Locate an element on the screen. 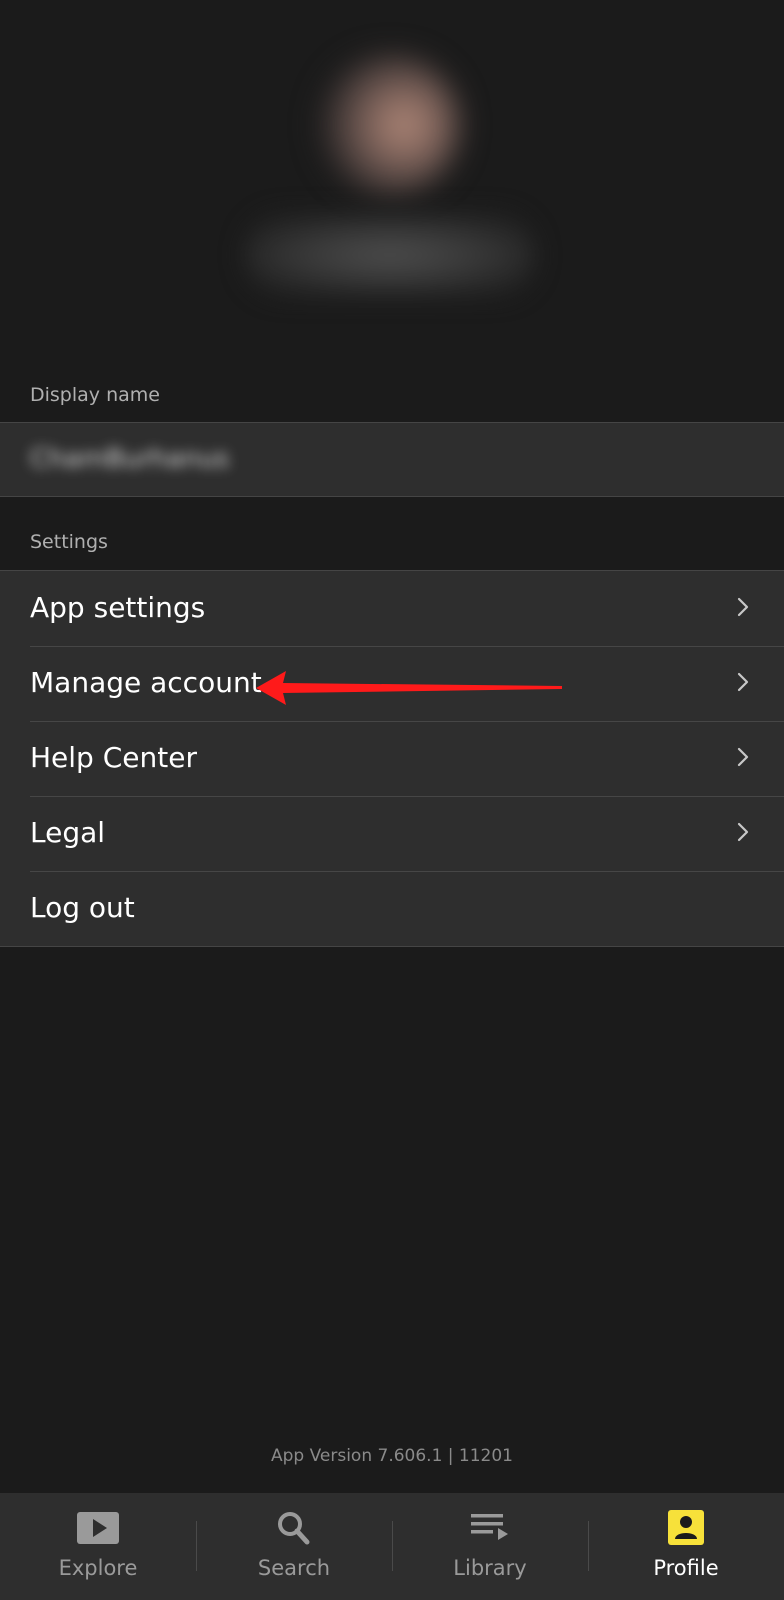 The width and height of the screenshot is (784, 1600). tab-profile: Profile is located at coordinates (686, 1546).